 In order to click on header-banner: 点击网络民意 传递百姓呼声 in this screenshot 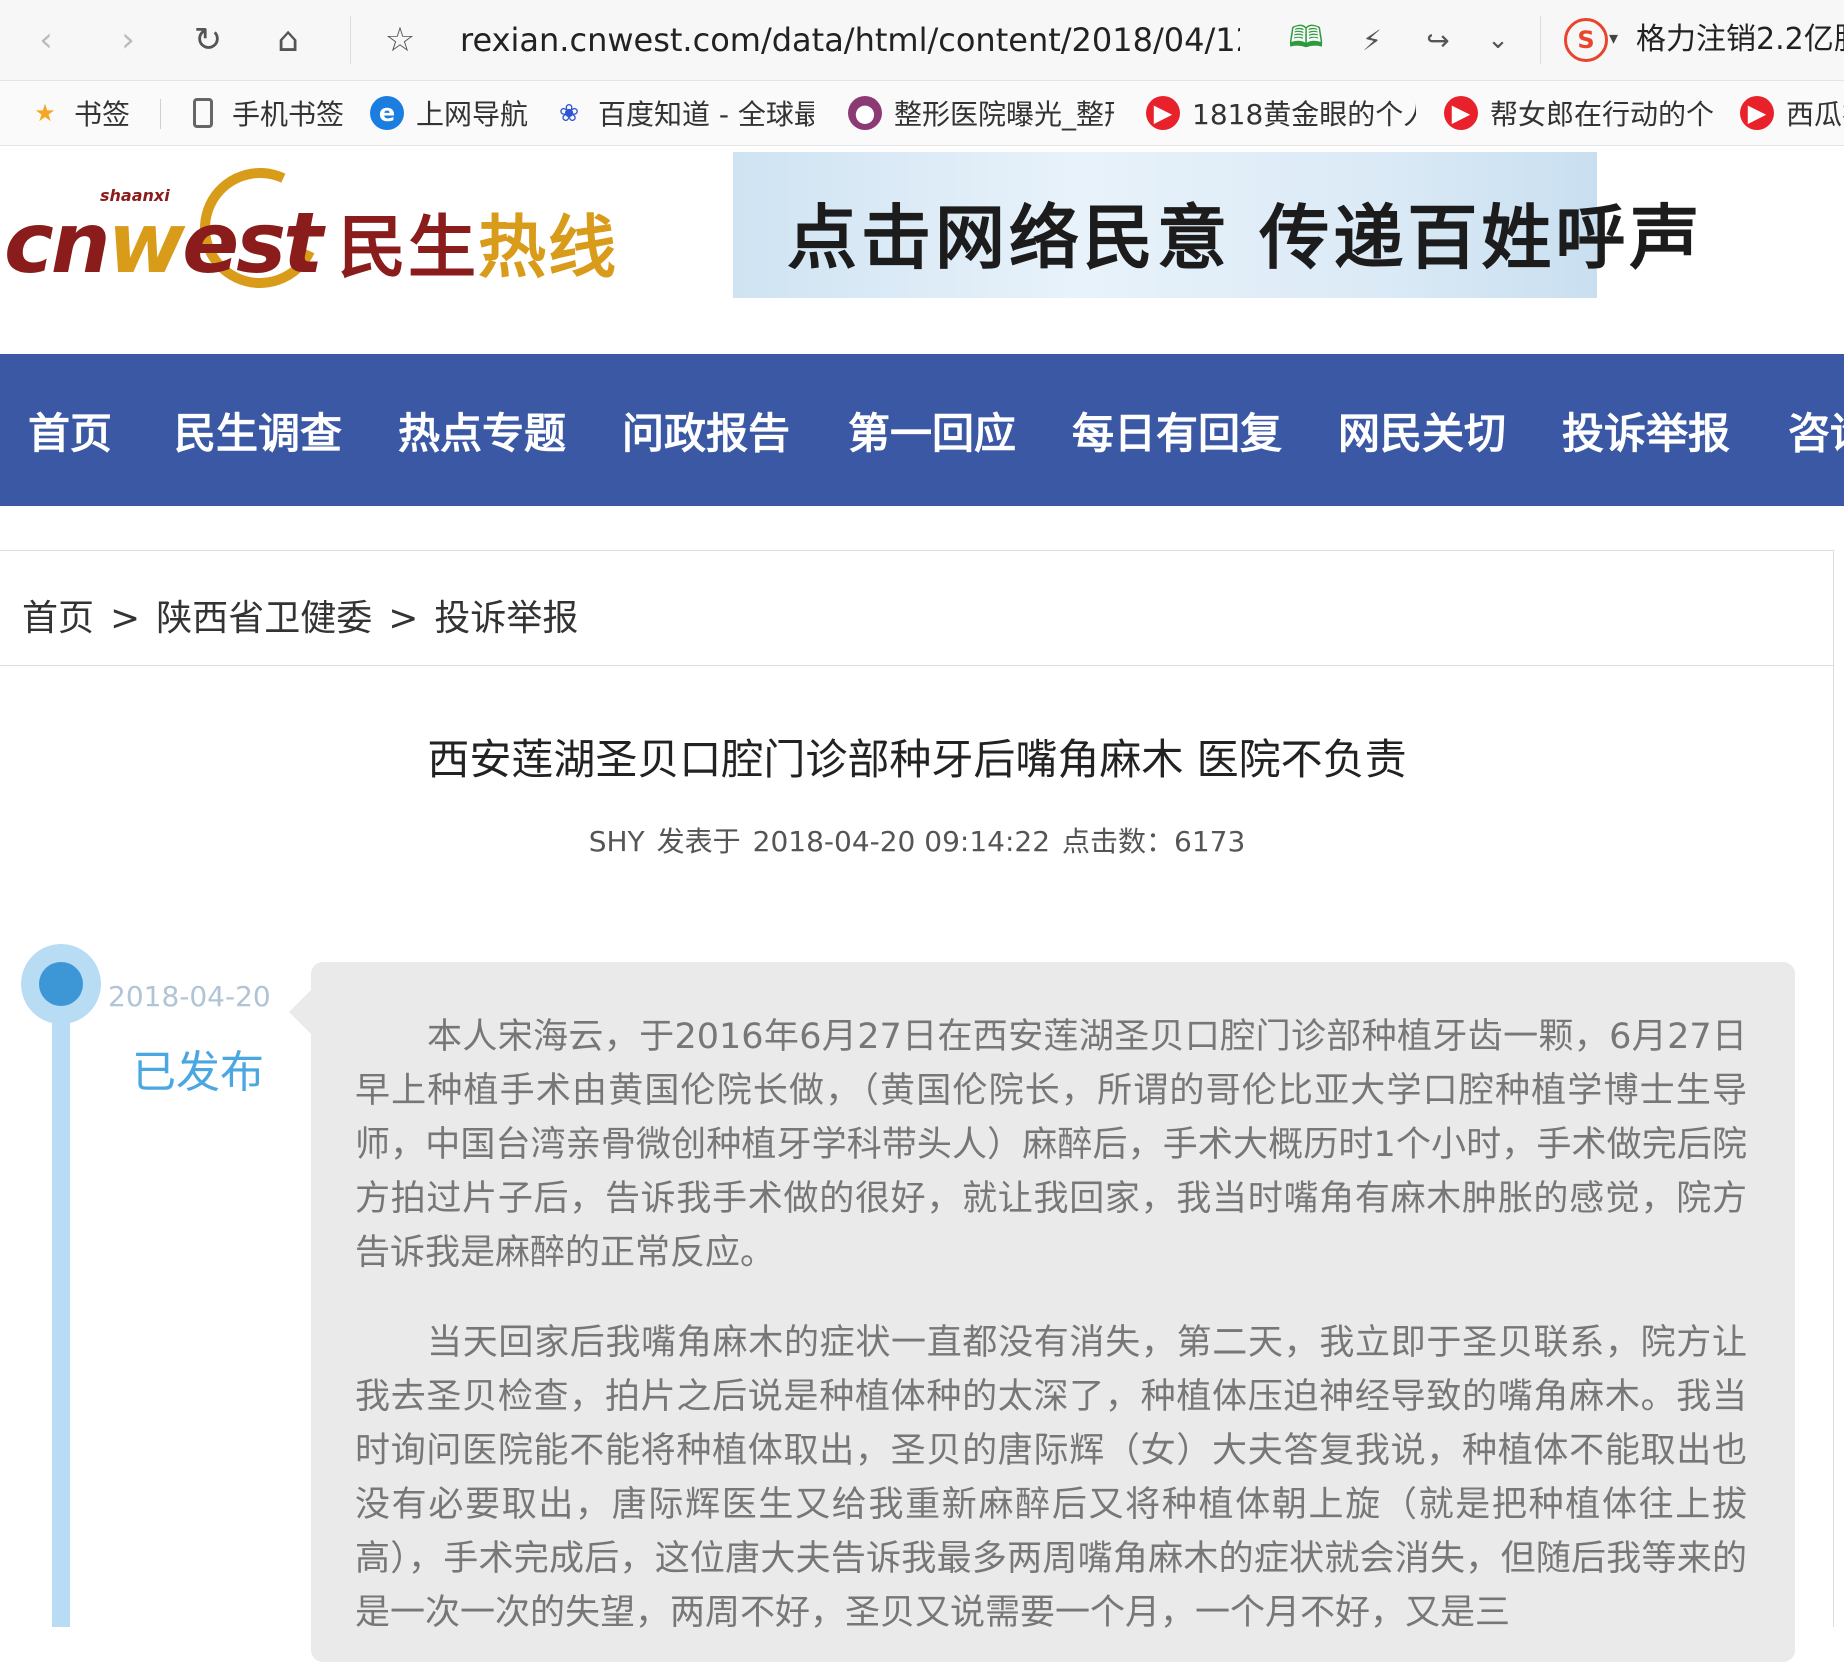, I will do `click(1216, 225)`.